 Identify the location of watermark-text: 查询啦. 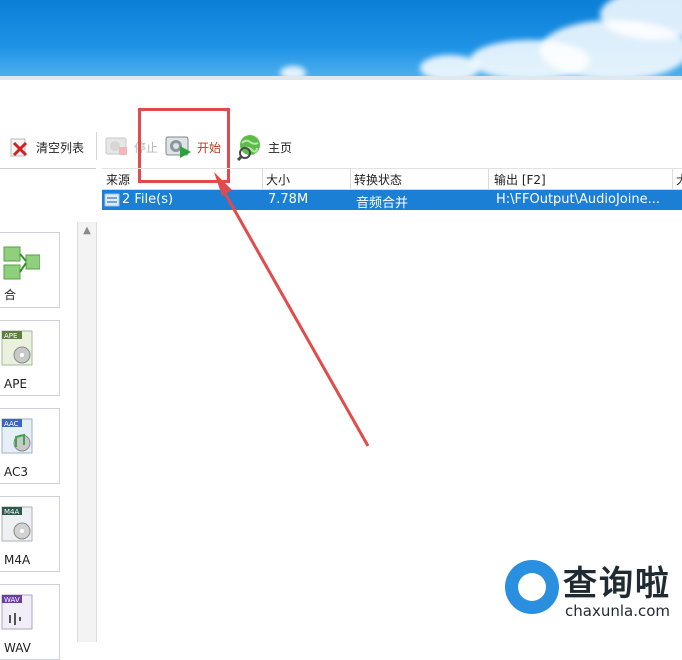
(617, 584).